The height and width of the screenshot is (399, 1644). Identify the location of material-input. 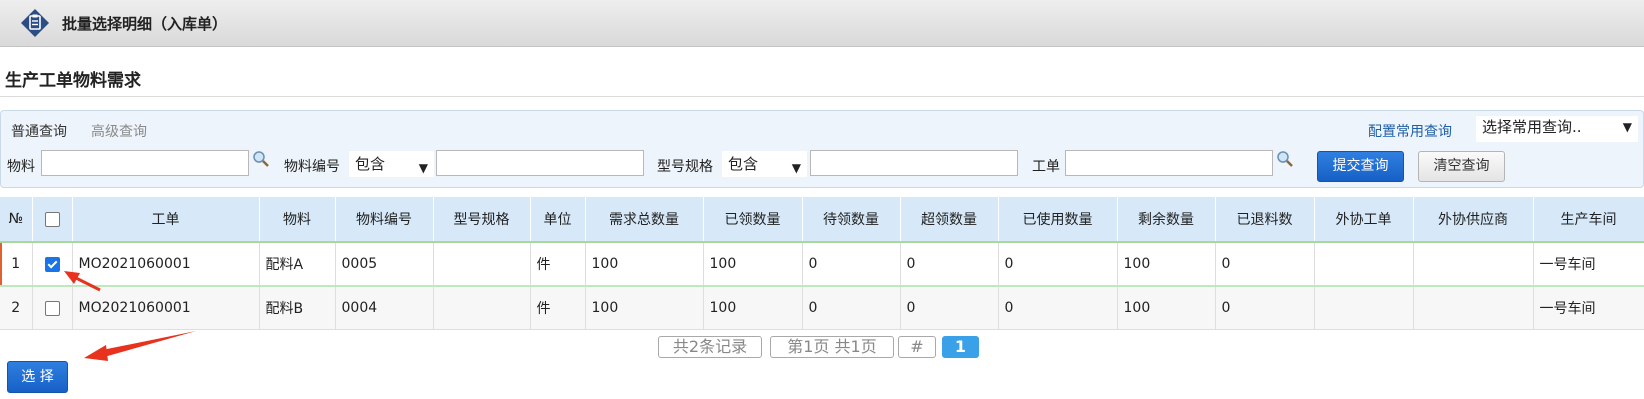
(145, 163).